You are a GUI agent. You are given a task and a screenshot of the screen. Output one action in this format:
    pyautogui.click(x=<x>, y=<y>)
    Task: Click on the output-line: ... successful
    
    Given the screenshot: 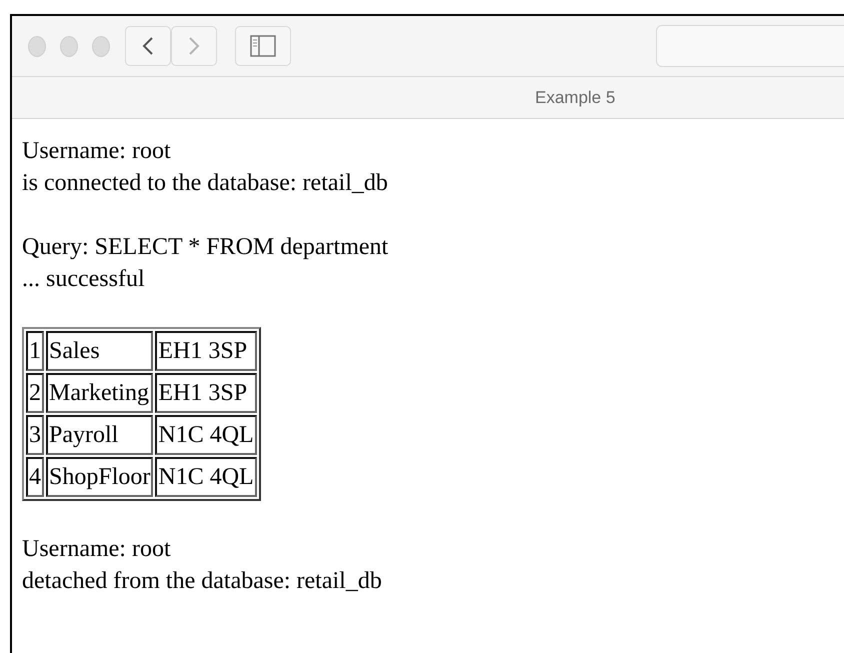 What is the action you would take?
    pyautogui.click(x=83, y=279)
    